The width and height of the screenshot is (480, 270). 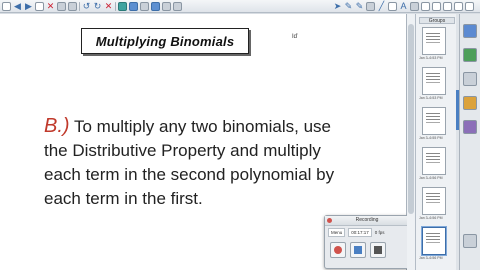 I want to click on record-button, so click(x=338, y=250).